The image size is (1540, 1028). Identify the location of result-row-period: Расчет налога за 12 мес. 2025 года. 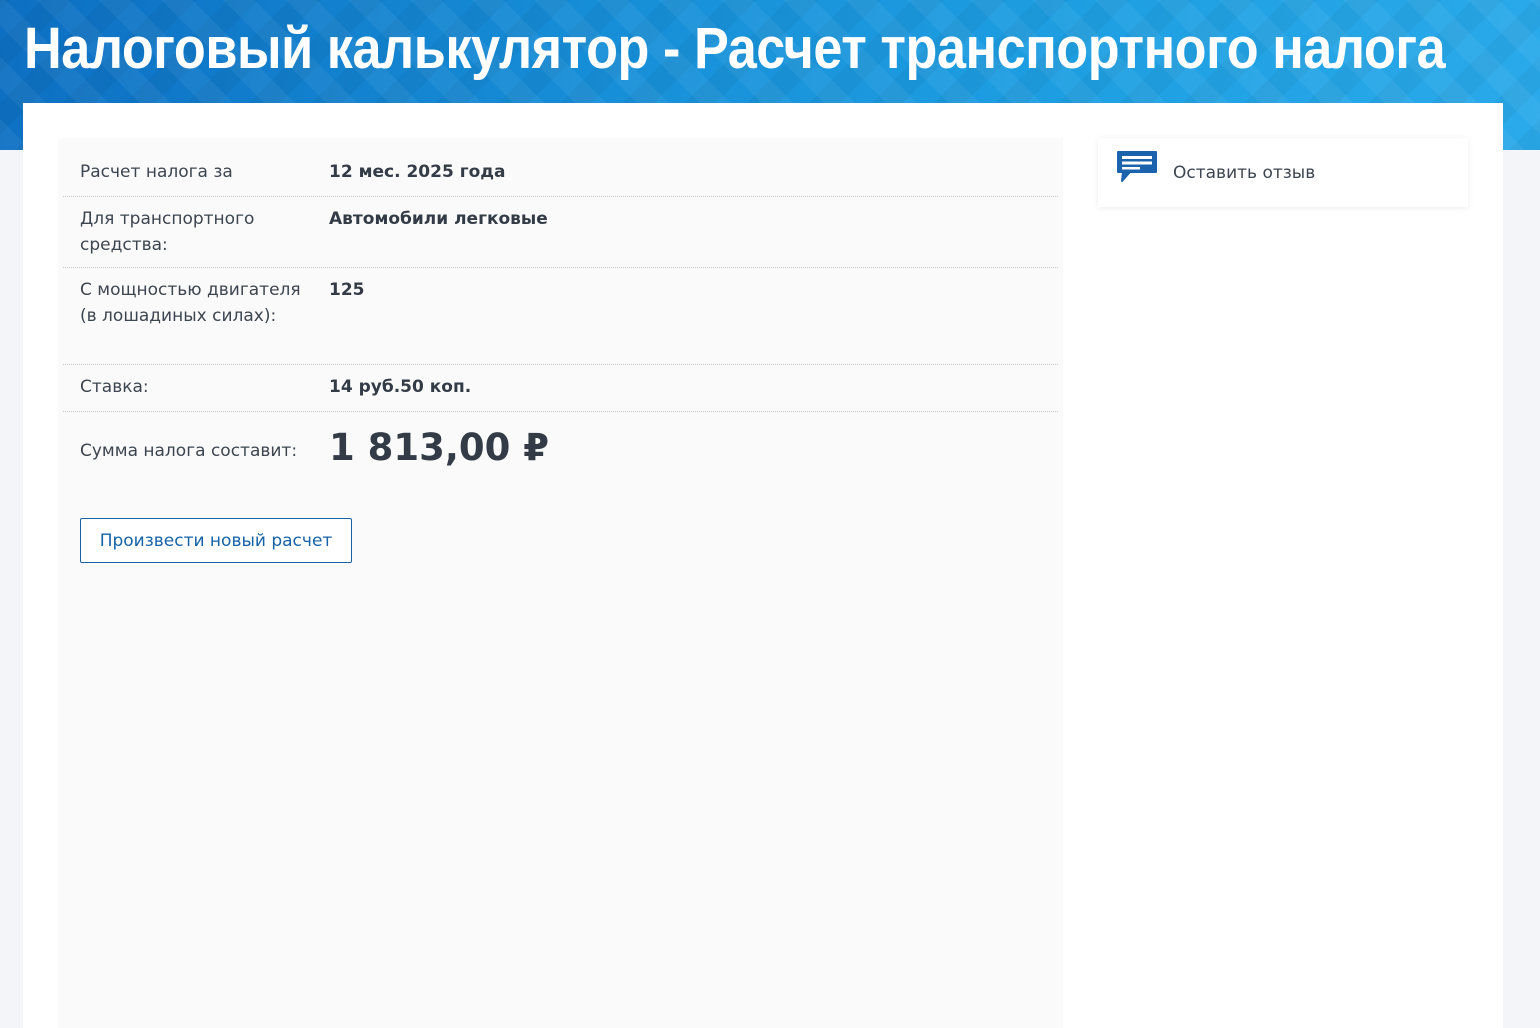
(560, 177).